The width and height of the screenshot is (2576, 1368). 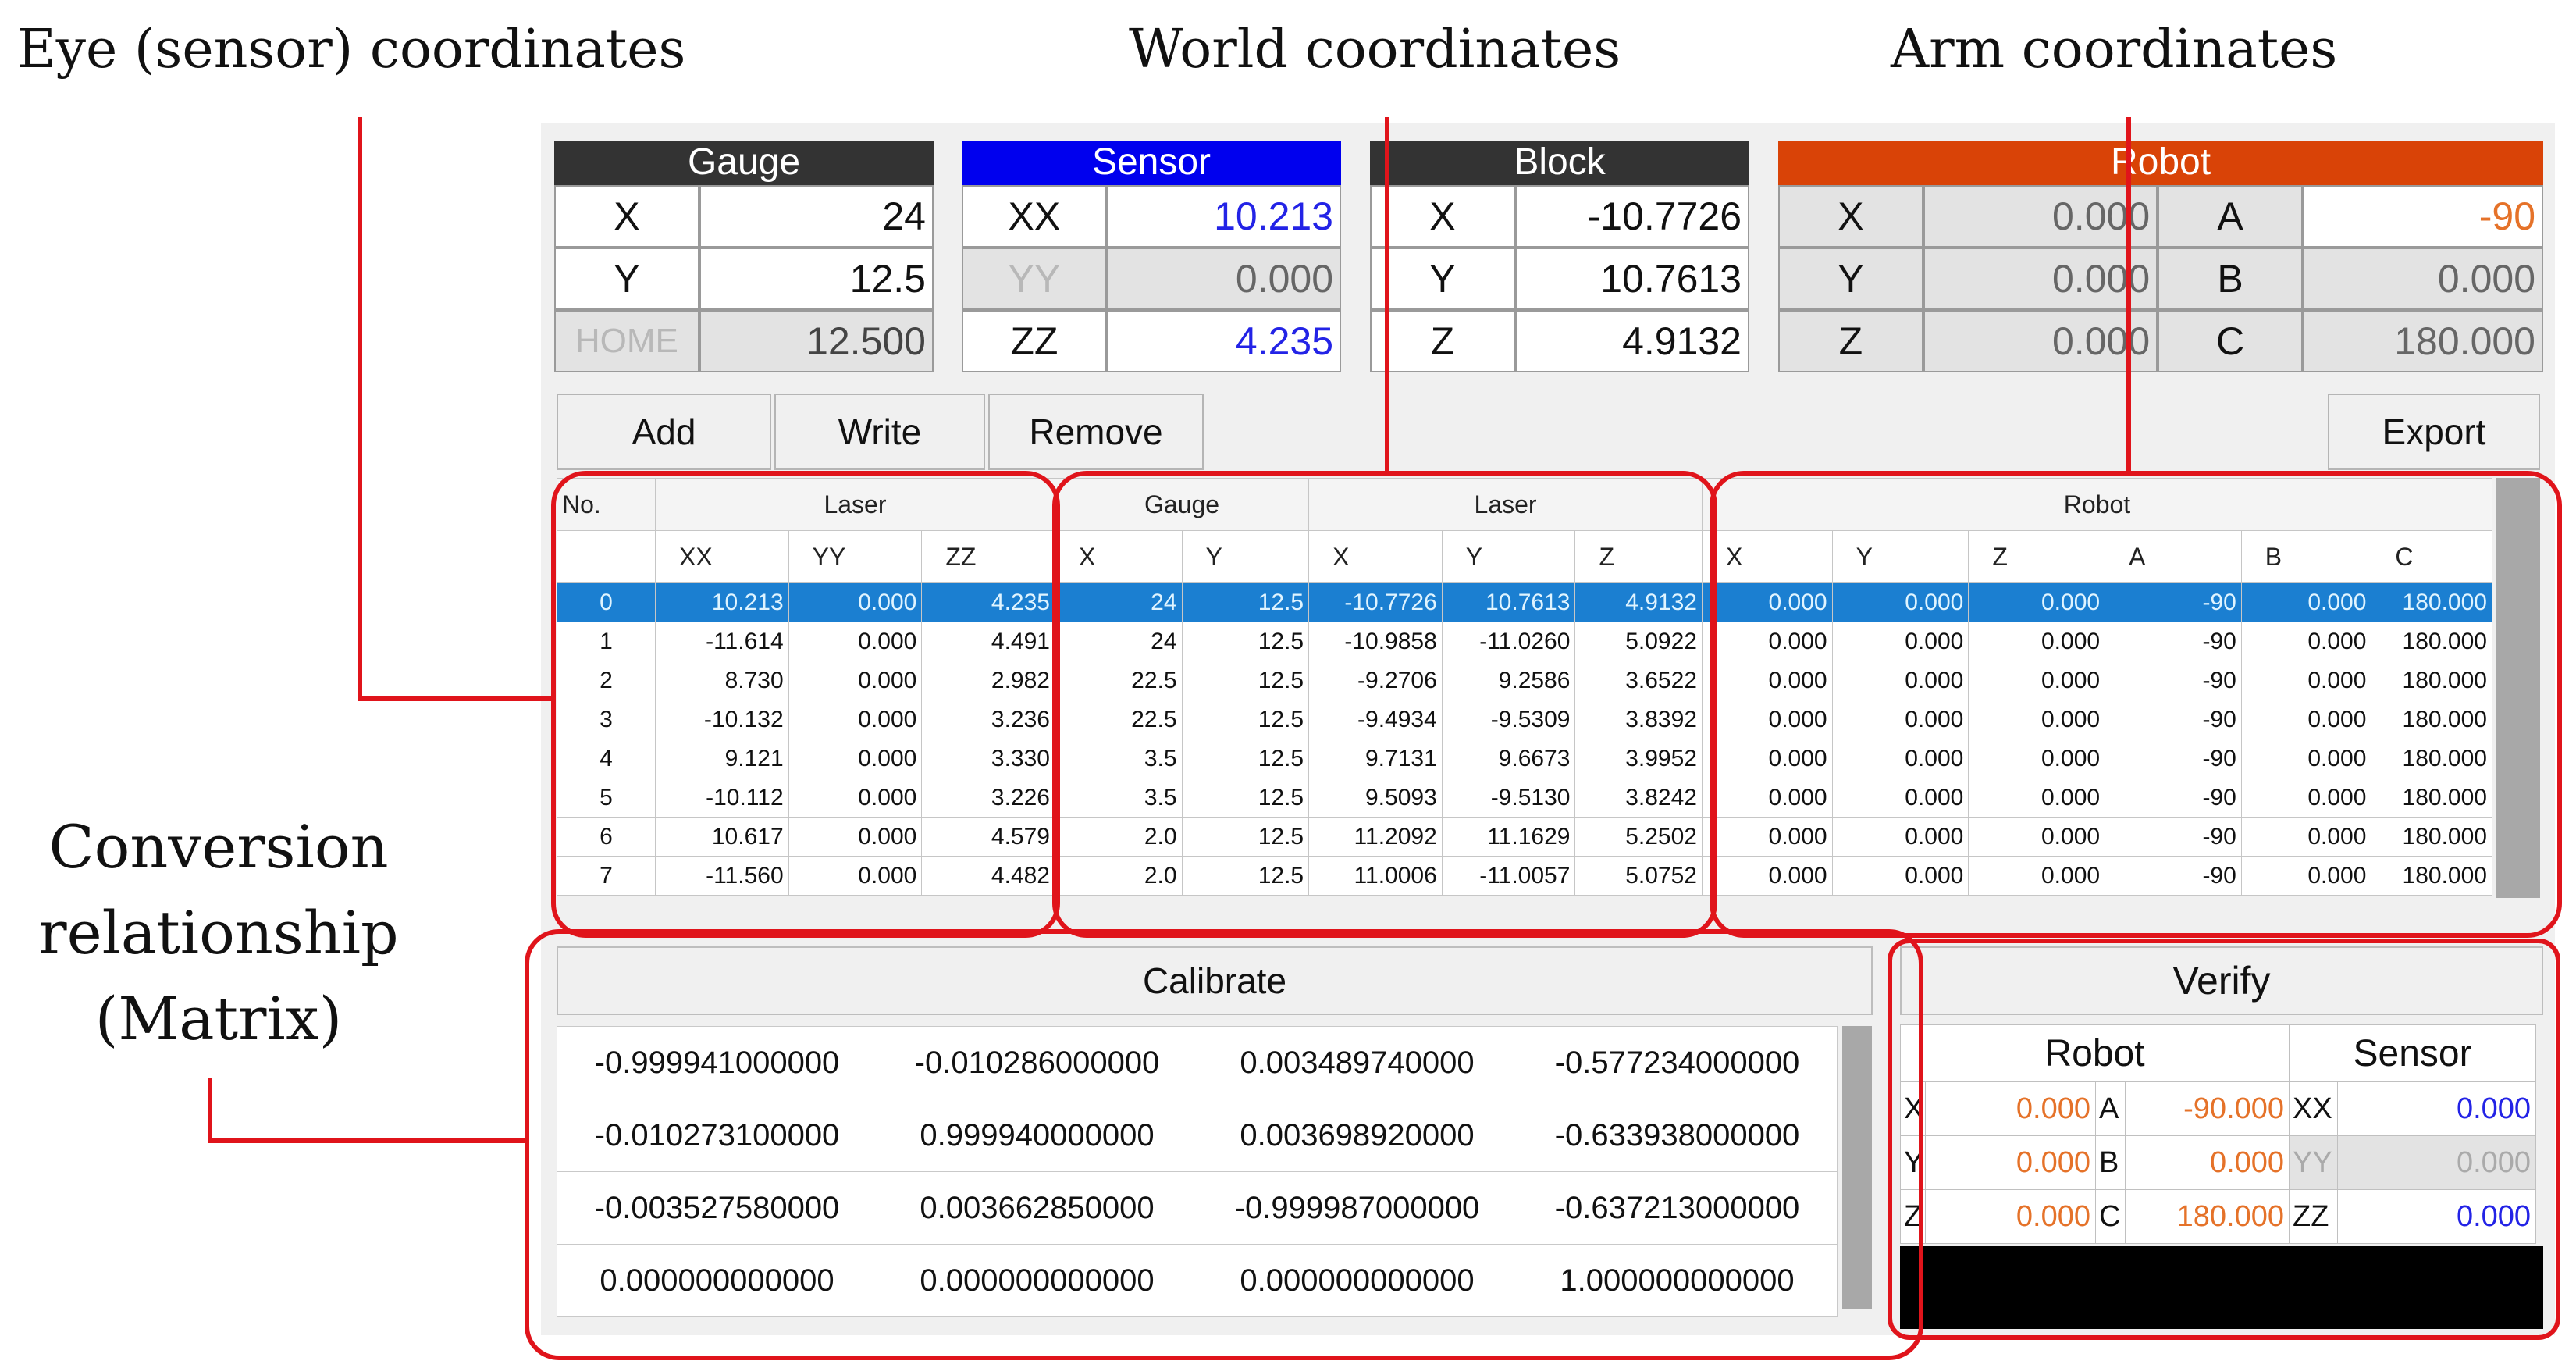 What do you see at coordinates (2422, 217) in the screenshot?
I see `robot-a-value: -90` at bounding box center [2422, 217].